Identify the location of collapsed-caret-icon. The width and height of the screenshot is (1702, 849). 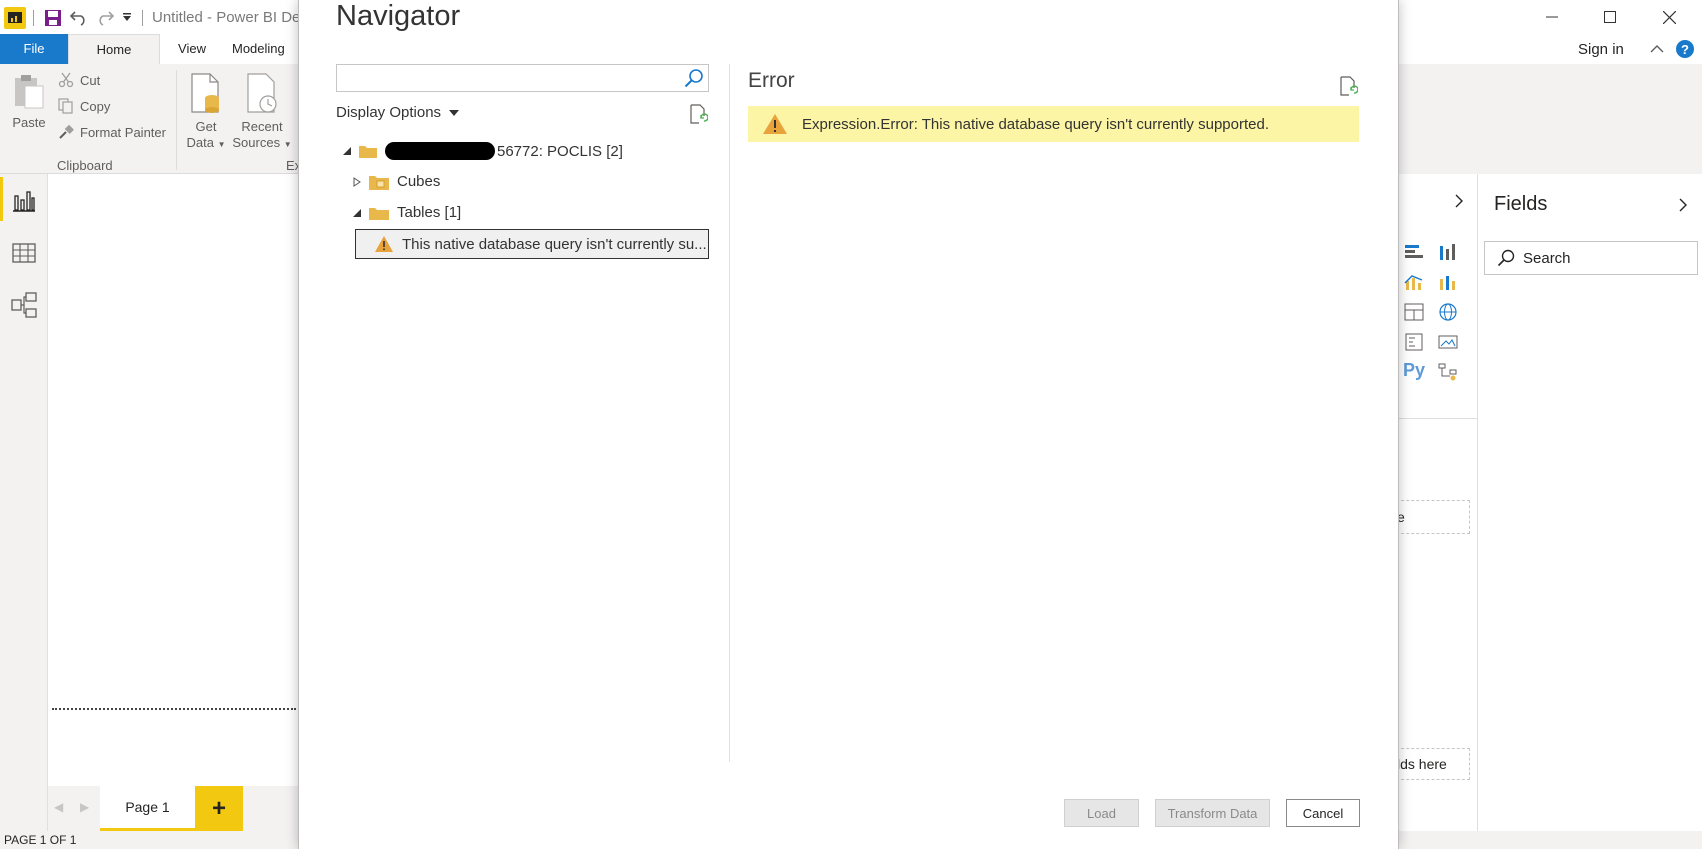
(357, 181).